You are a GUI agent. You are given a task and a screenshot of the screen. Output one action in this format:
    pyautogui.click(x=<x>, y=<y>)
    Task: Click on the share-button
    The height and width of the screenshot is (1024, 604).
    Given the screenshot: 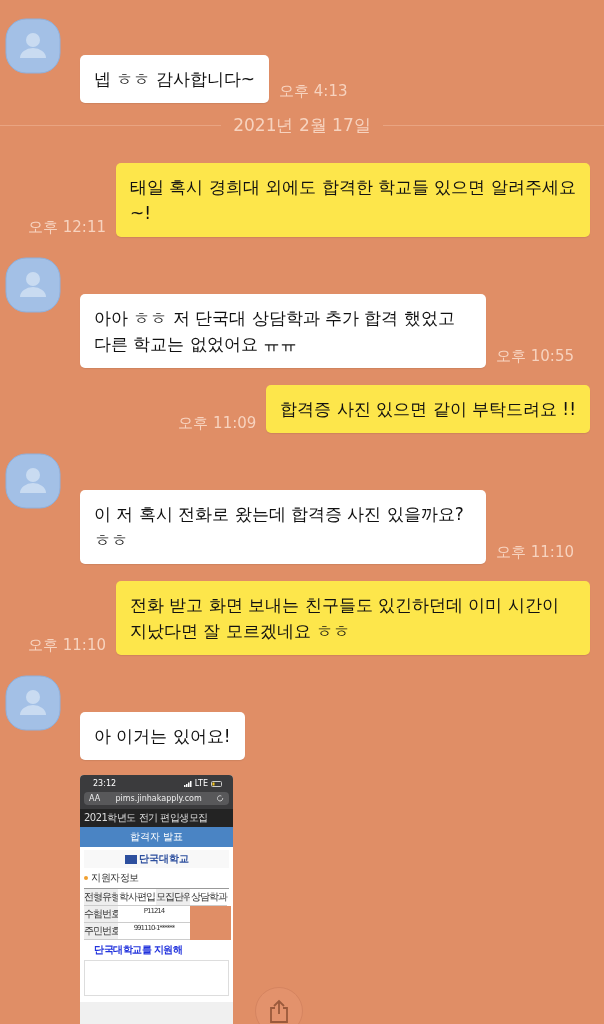 What is the action you would take?
    pyautogui.click(x=279, y=1005)
    